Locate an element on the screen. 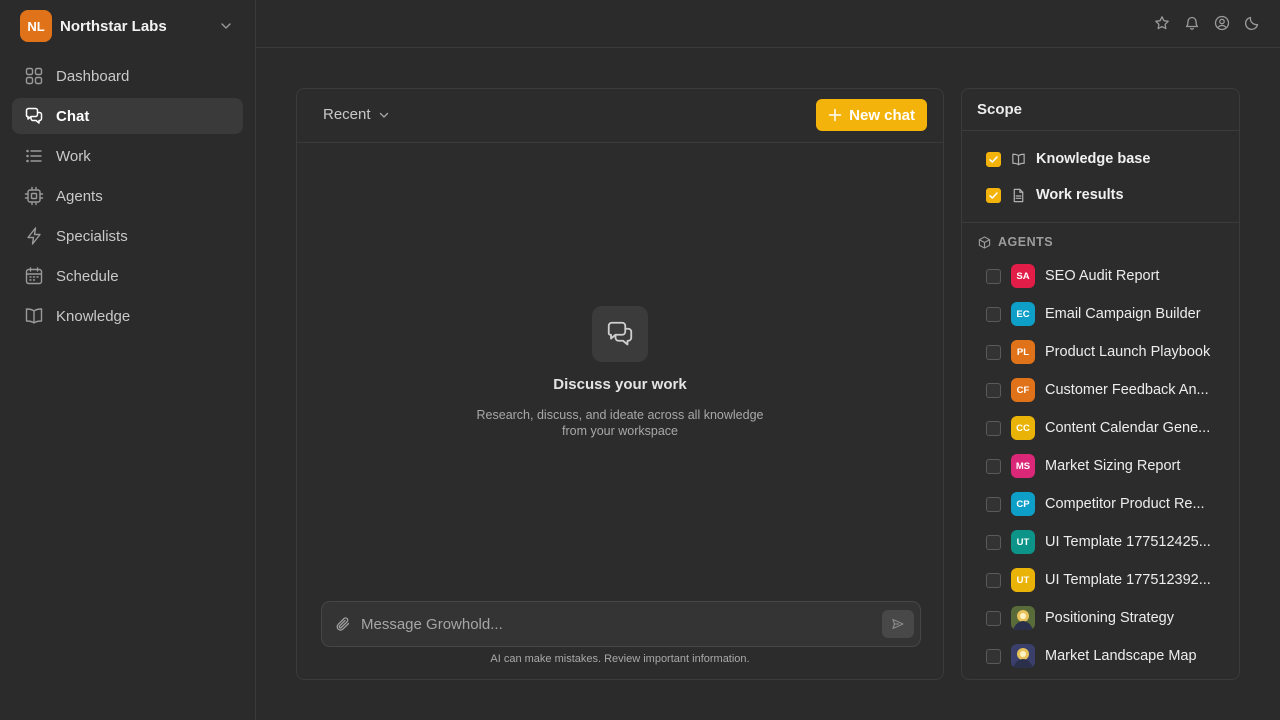 The height and width of the screenshot is (720, 1280). agent-name: Email Campaign Builder is located at coordinates (1123, 314).